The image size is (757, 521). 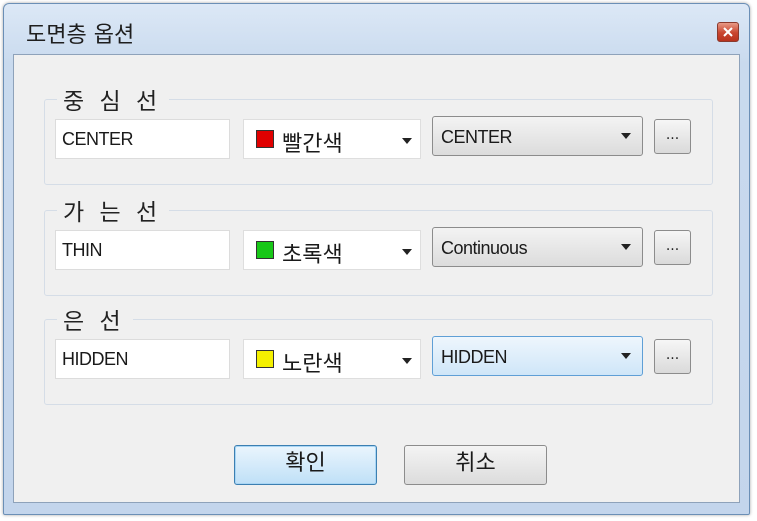 I want to click on hidden-layer-name-field: HIDDEN, so click(x=142, y=359).